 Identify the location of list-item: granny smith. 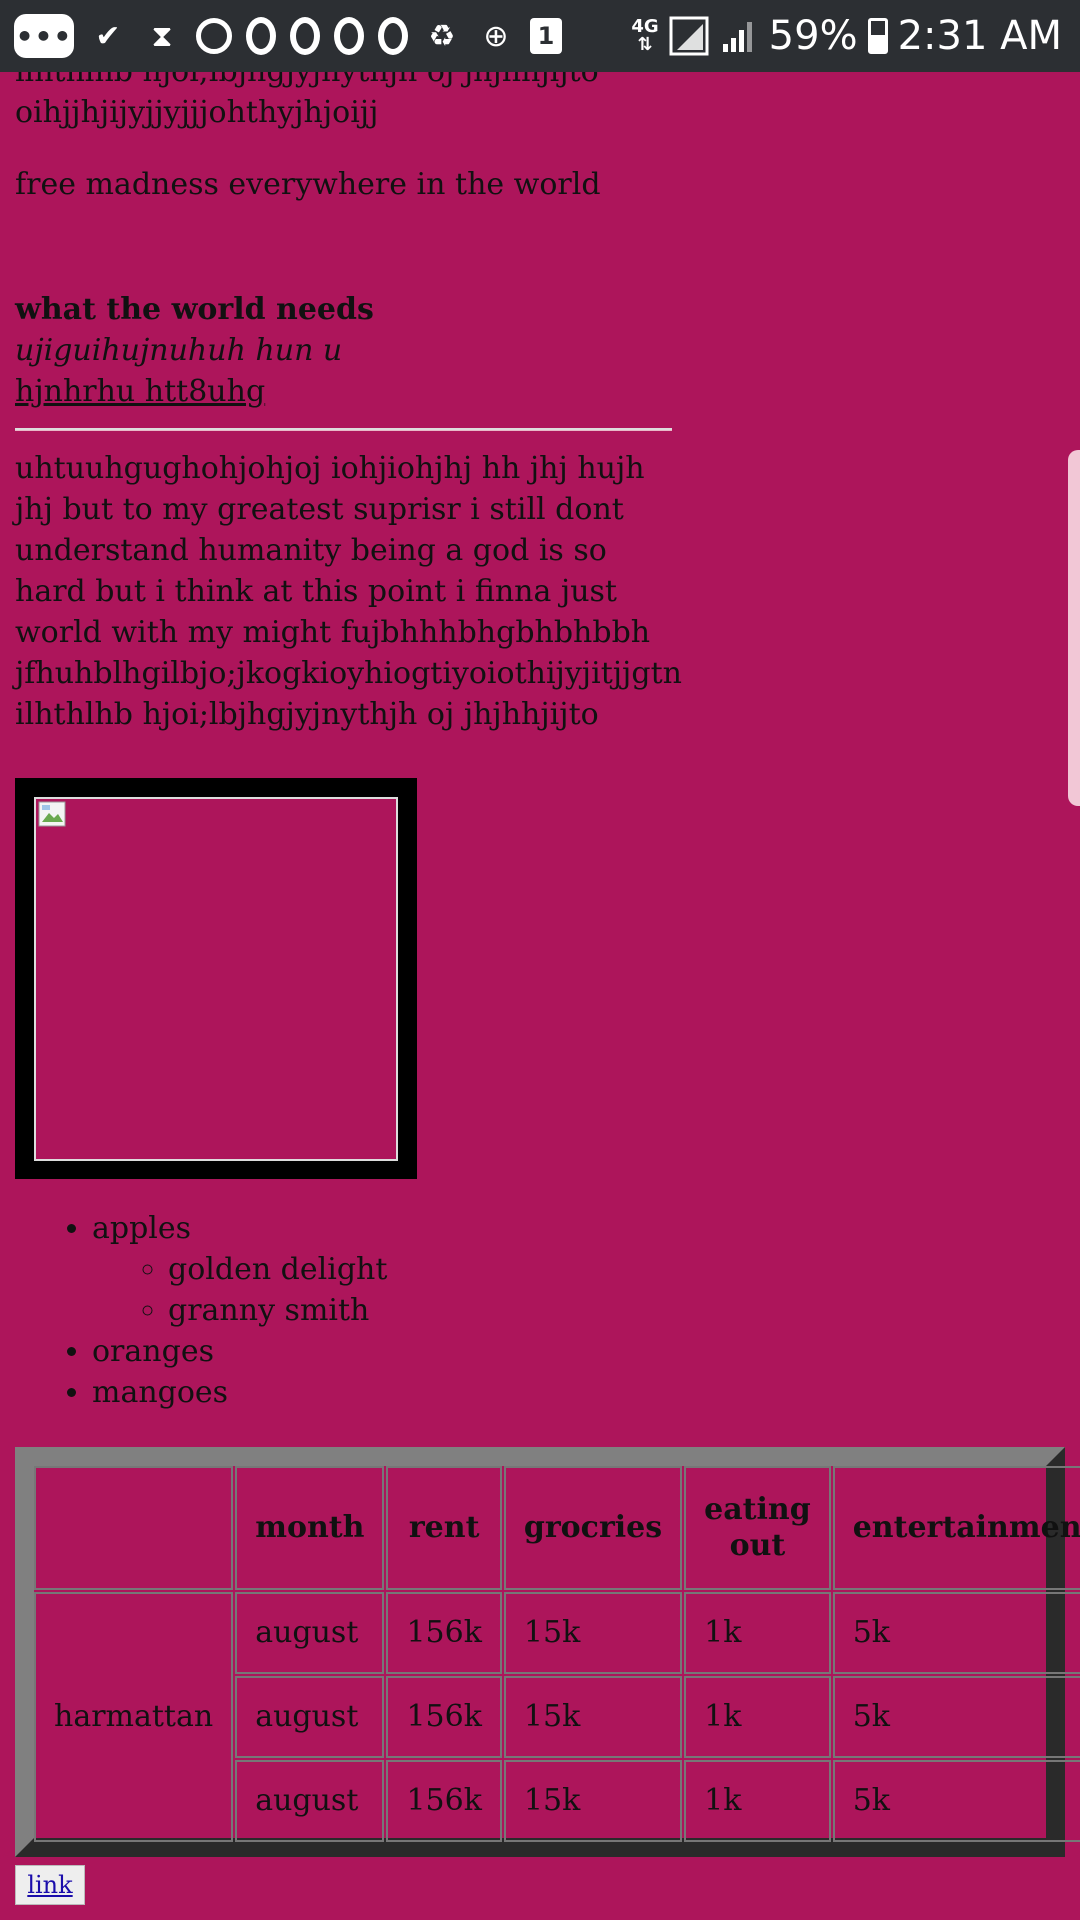
(277, 1310).